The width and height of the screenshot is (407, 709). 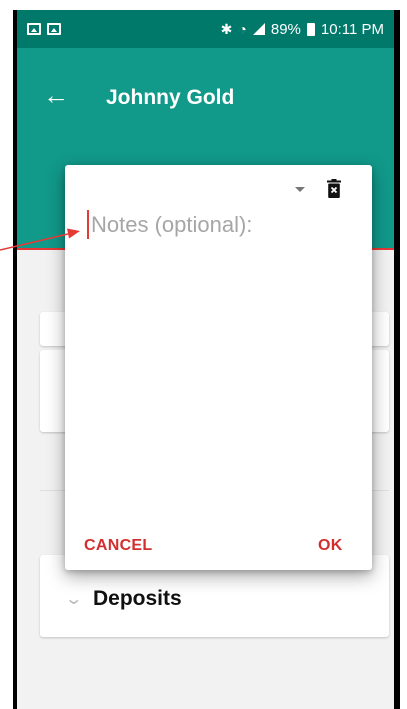 I want to click on deposits-section-label: Deposits, so click(x=137, y=598).